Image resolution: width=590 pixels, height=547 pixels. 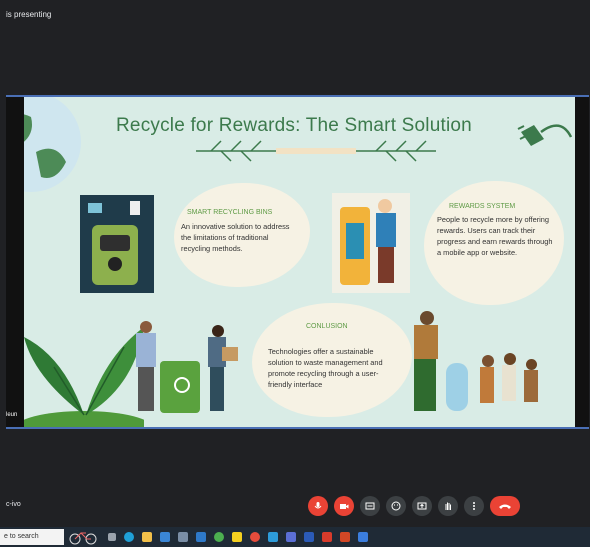 What do you see at coordinates (12, 415) in the screenshot?
I see `presenter-name-label: leun` at bounding box center [12, 415].